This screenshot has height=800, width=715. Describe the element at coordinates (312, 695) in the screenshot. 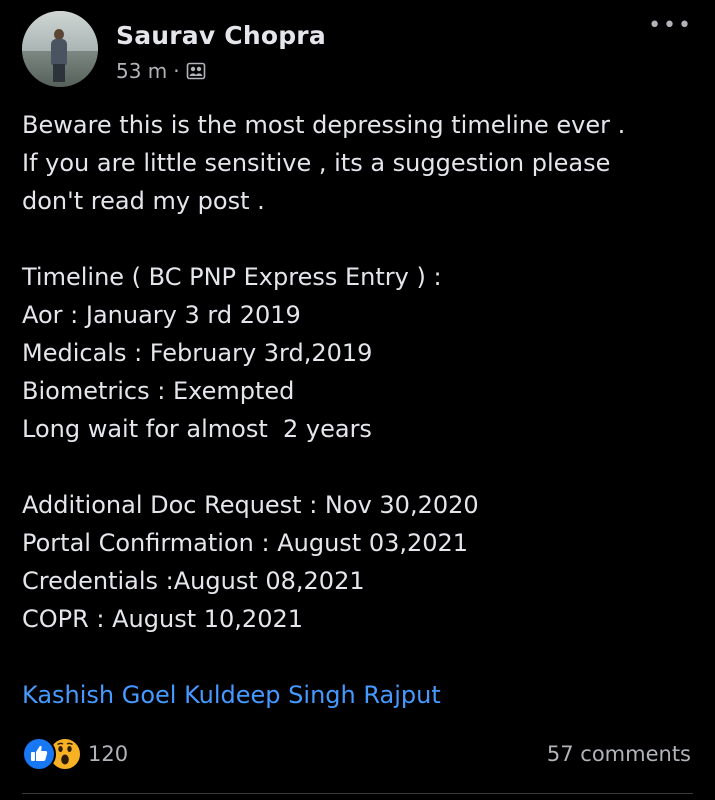

I see `tag-kuldeep-singh-rajput: Kuldeep Singh Rajput` at that location.